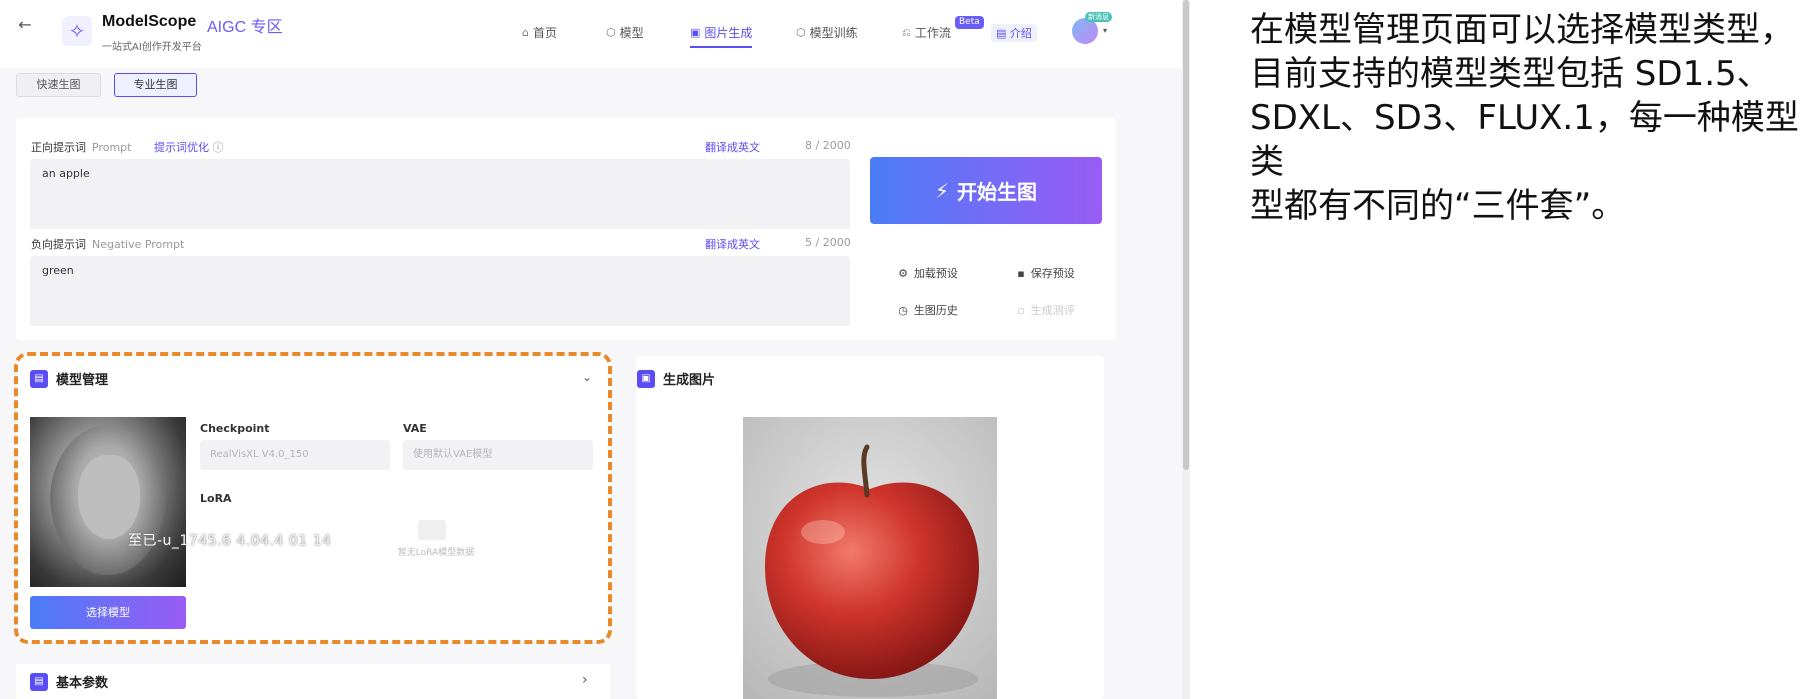 The width and height of the screenshot is (1819, 699). What do you see at coordinates (313, 498) in the screenshot?
I see `highlight-box` at bounding box center [313, 498].